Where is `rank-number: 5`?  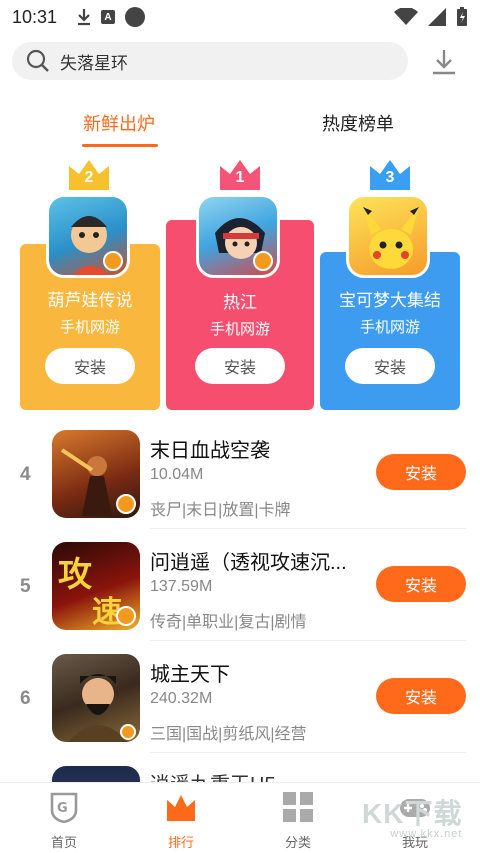
rank-number: 5 is located at coordinates (25, 586).